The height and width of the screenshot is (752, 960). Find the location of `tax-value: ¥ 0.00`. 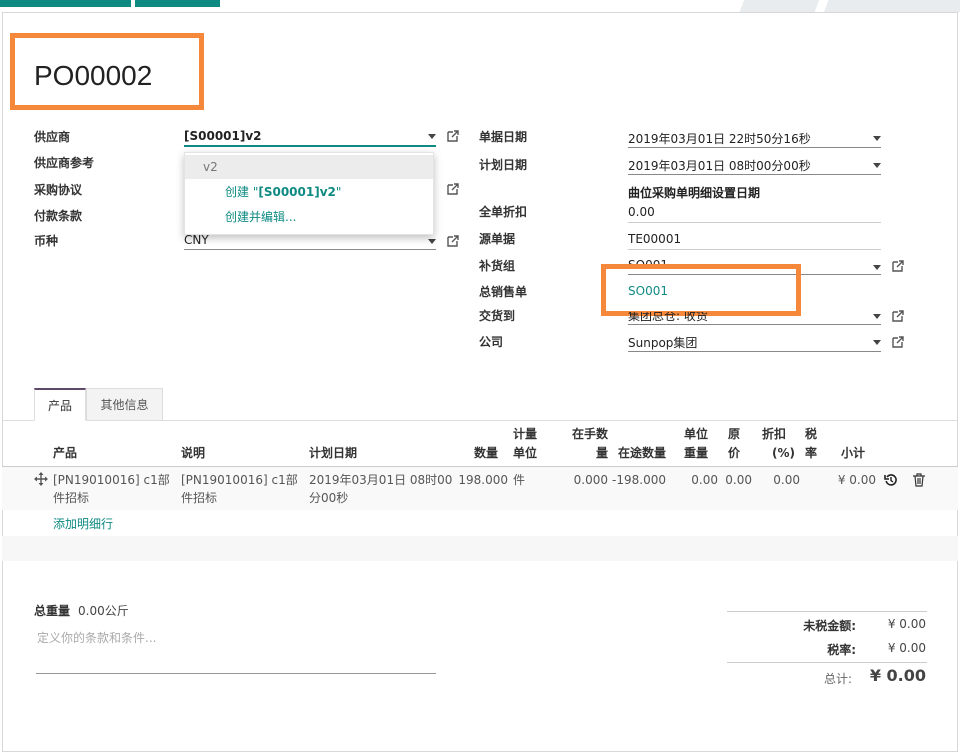

tax-value: ¥ 0.00 is located at coordinates (906, 648).